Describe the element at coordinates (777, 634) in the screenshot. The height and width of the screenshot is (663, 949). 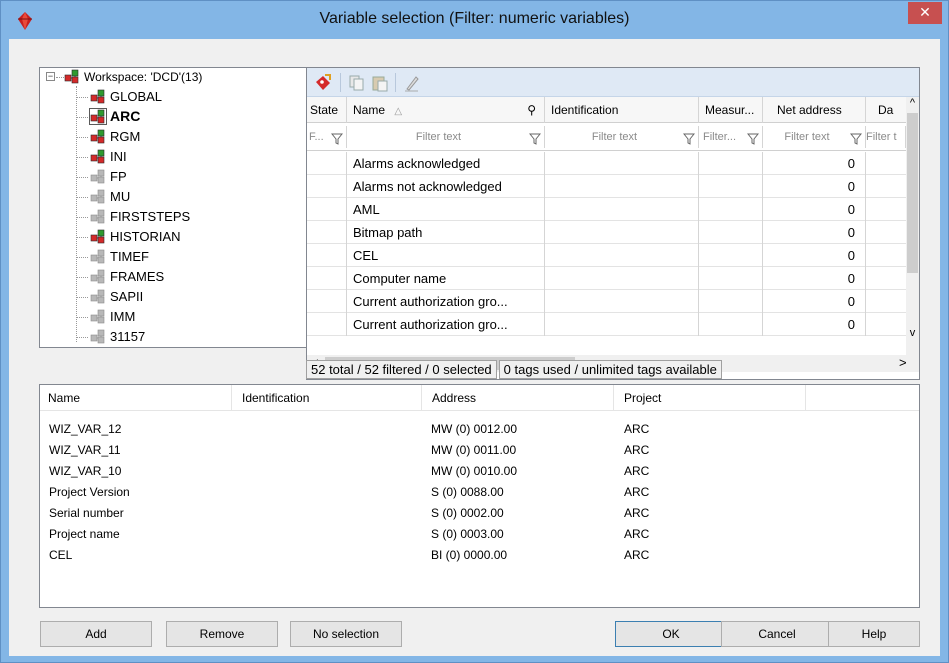
I see `cancel-button: Cancel` at that location.